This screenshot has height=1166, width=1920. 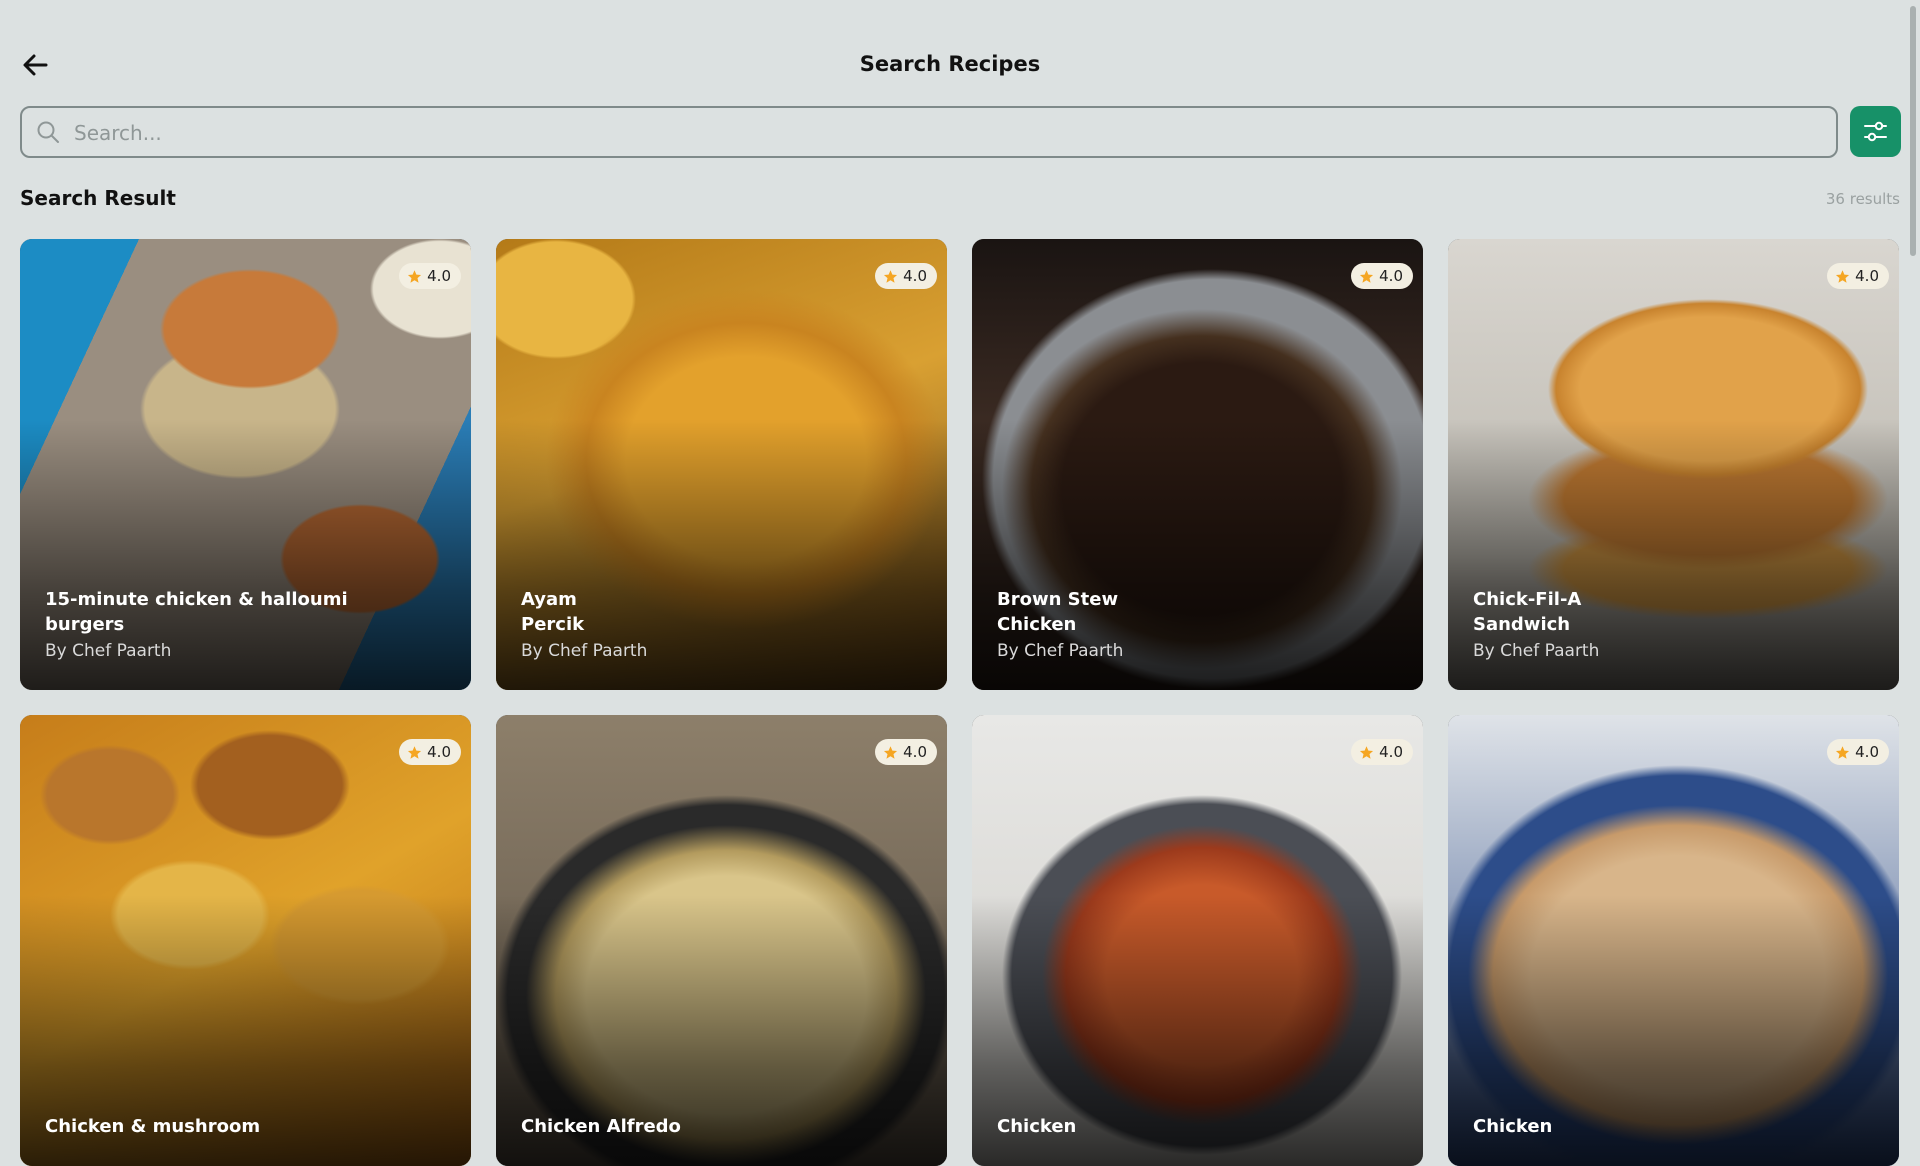 What do you see at coordinates (1913, 540) in the screenshot?
I see `scrollbar` at bounding box center [1913, 540].